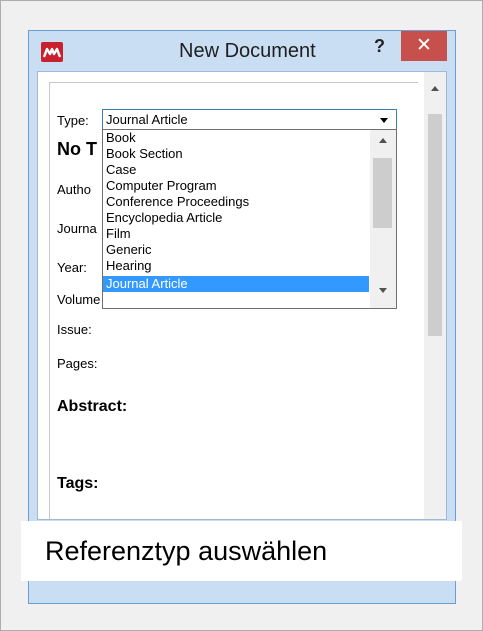 This screenshot has height=631, width=483. I want to click on type-label: Type:, so click(73, 120).